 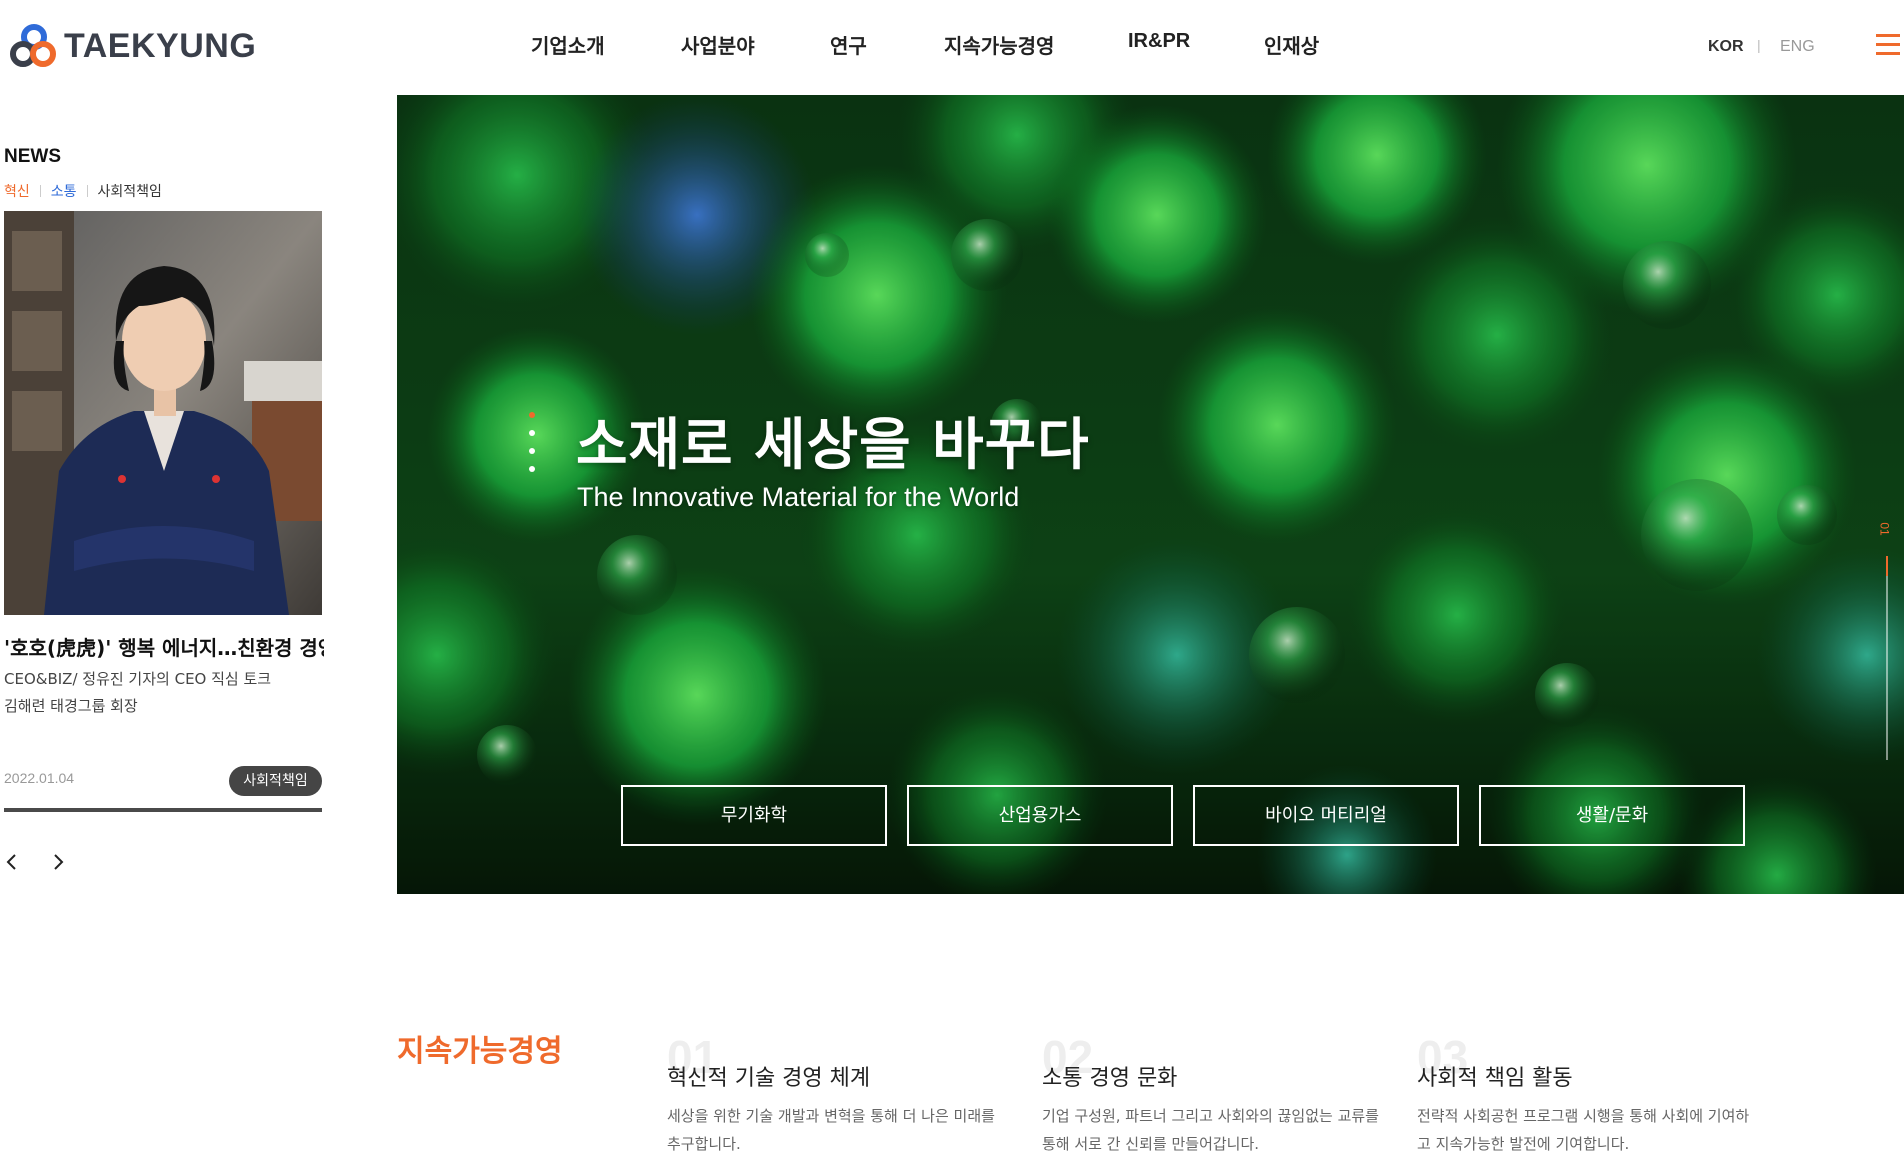 What do you see at coordinates (718, 44) in the screenshot?
I see `nav-business: 사업분야` at bounding box center [718, 44].